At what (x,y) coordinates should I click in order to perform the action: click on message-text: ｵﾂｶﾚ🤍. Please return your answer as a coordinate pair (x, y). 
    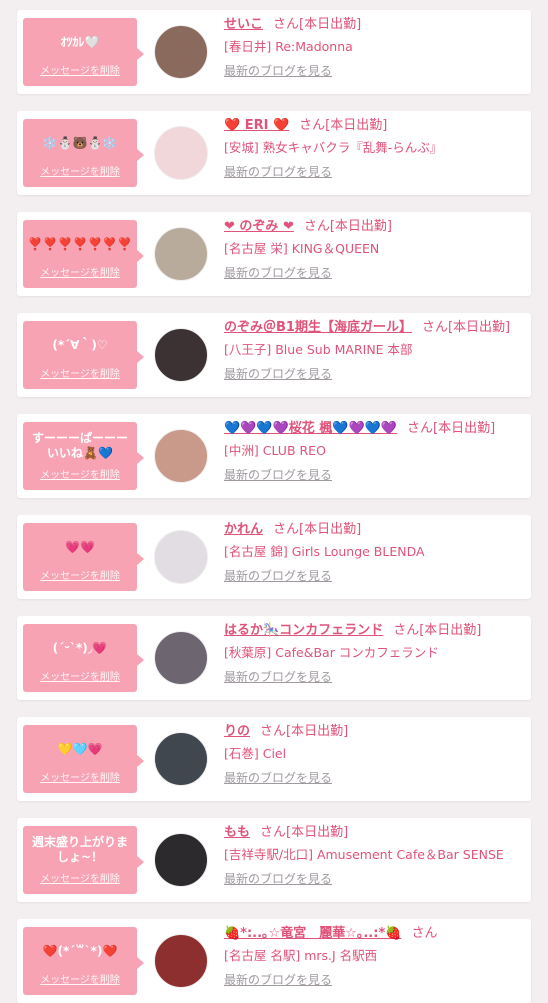
    Looking at the image, I should click on (80, 41).